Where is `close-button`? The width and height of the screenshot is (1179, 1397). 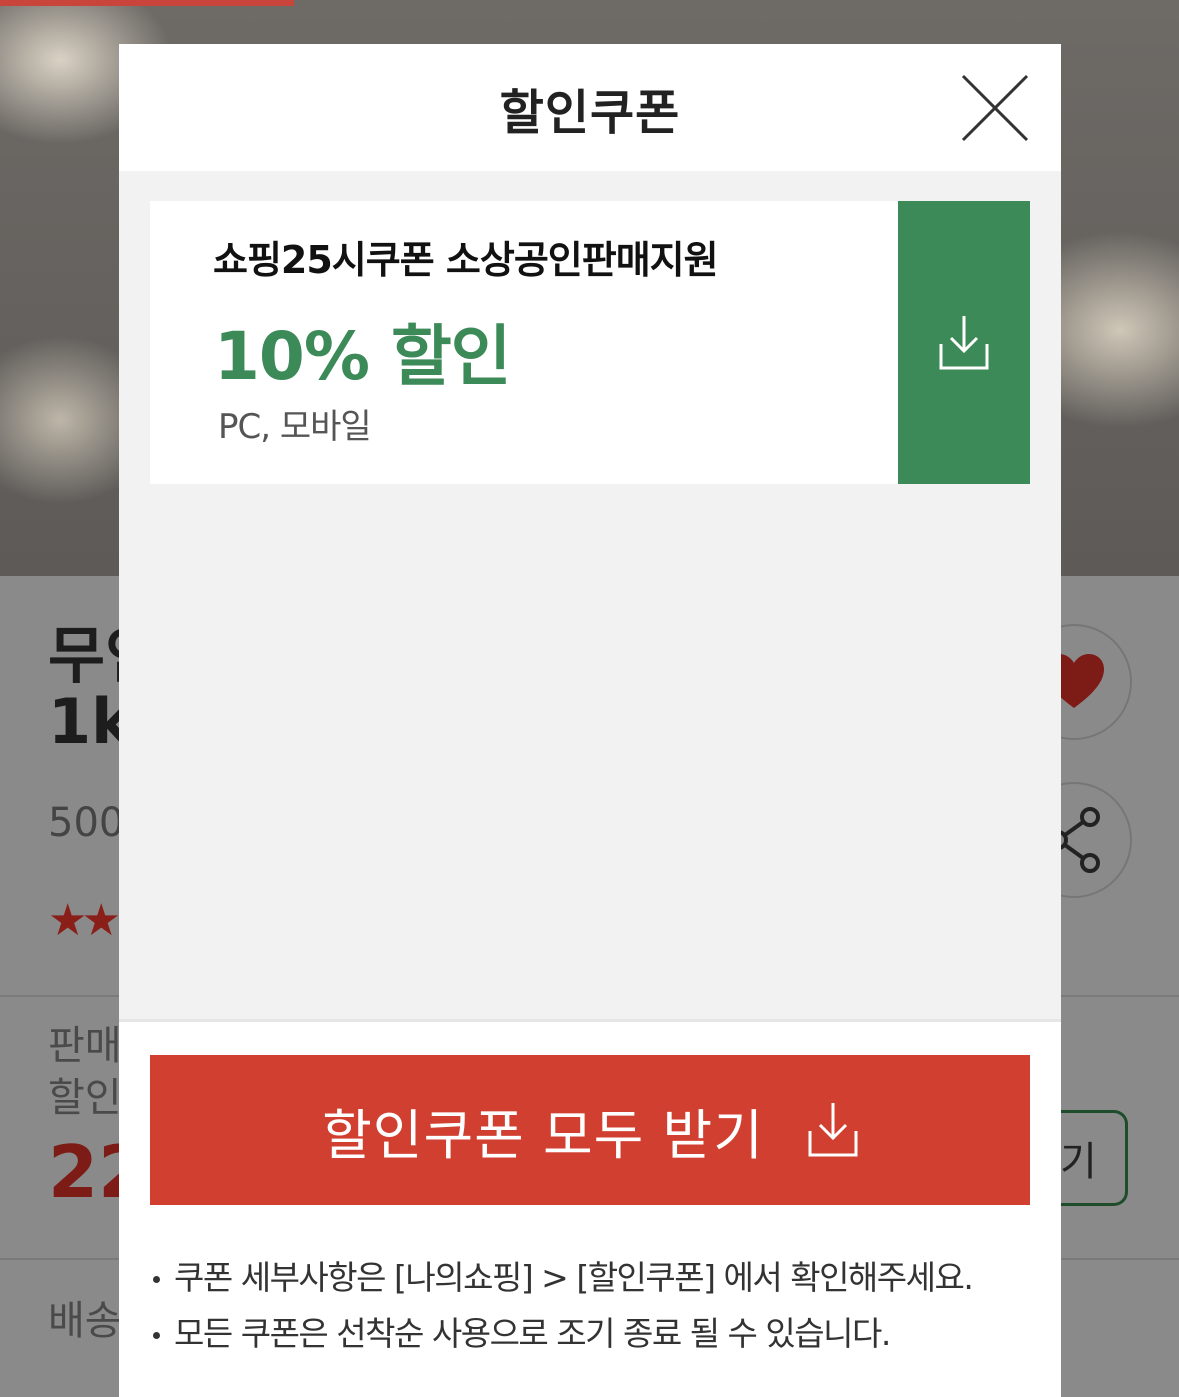
close-button is located at coordinates (995, 108).